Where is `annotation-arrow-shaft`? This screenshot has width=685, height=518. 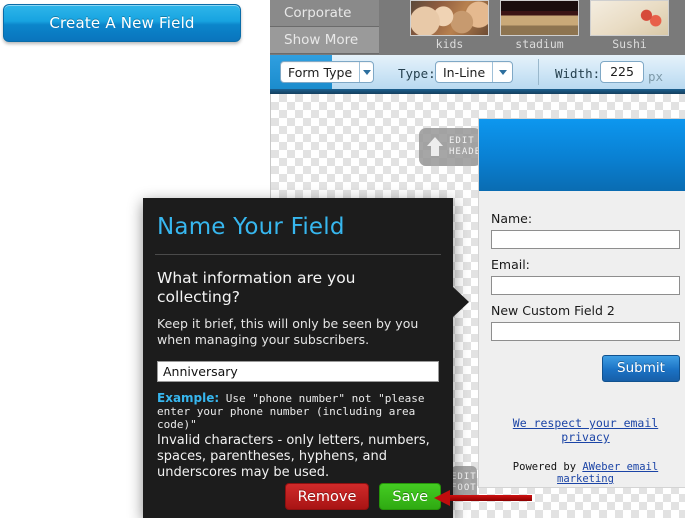
annotation-arrow-shaft is located at coordinates (490, 498).